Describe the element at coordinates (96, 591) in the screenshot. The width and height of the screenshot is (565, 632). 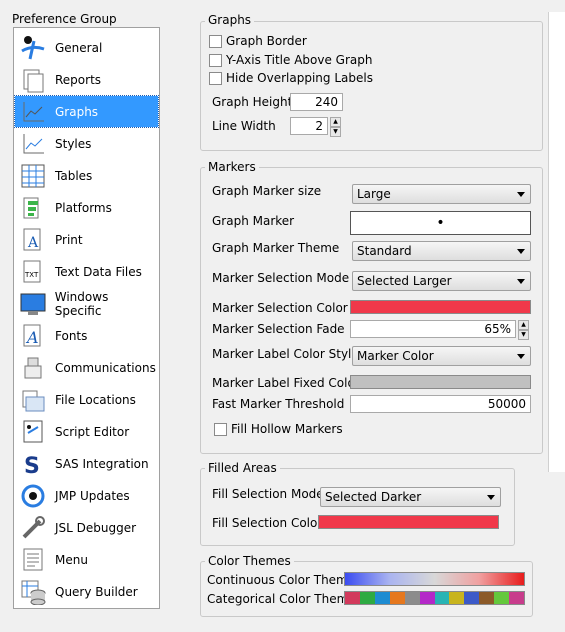
I see `sidebar-item-label: Query Builder` at that location.